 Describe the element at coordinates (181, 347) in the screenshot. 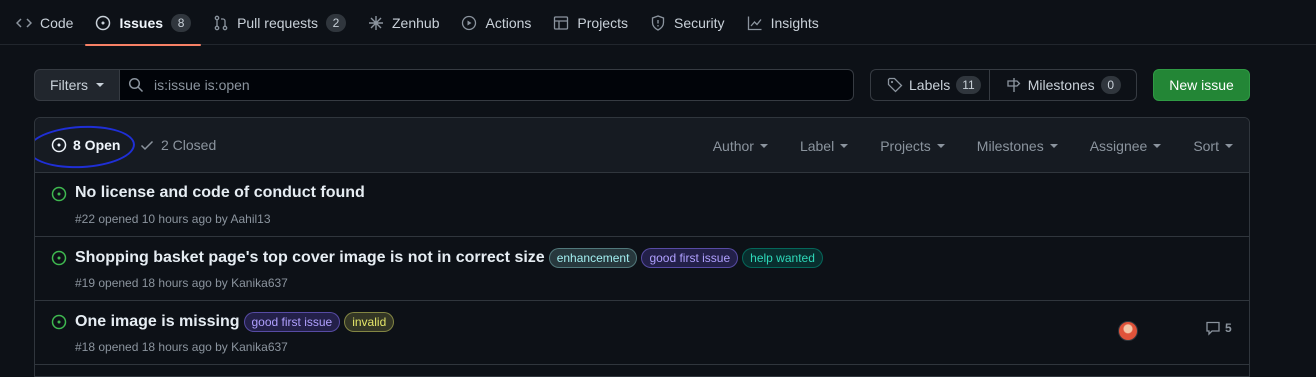

I see `issue-meta: #18 opened 18 hours ago by Kanika637` at that location.